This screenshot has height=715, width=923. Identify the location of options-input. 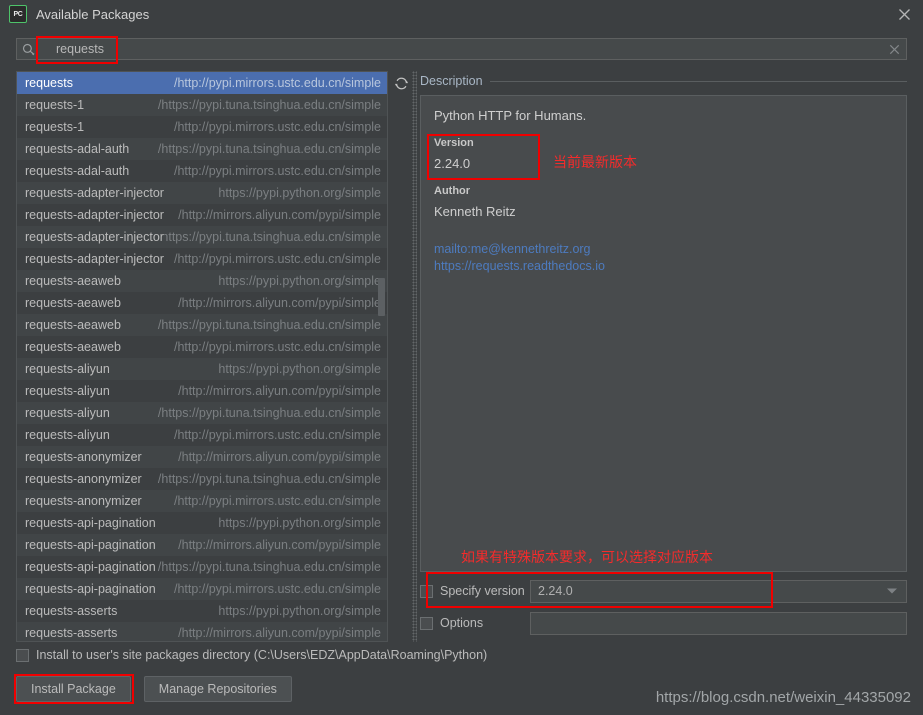
(718, 623).